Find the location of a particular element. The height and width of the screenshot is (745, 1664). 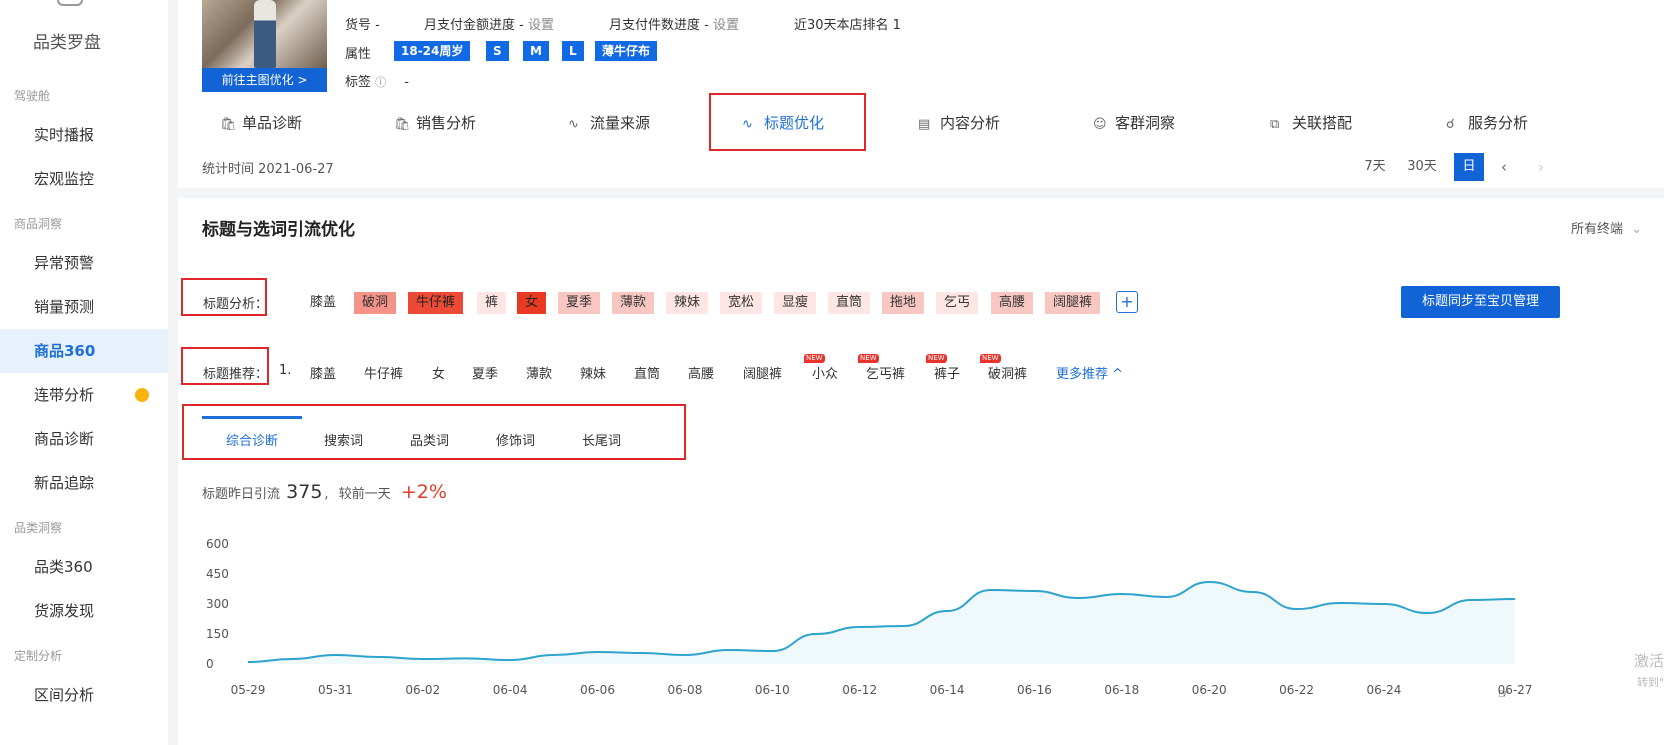

analysis-keyword: 膝盖 is located at coordinates (323, 303).